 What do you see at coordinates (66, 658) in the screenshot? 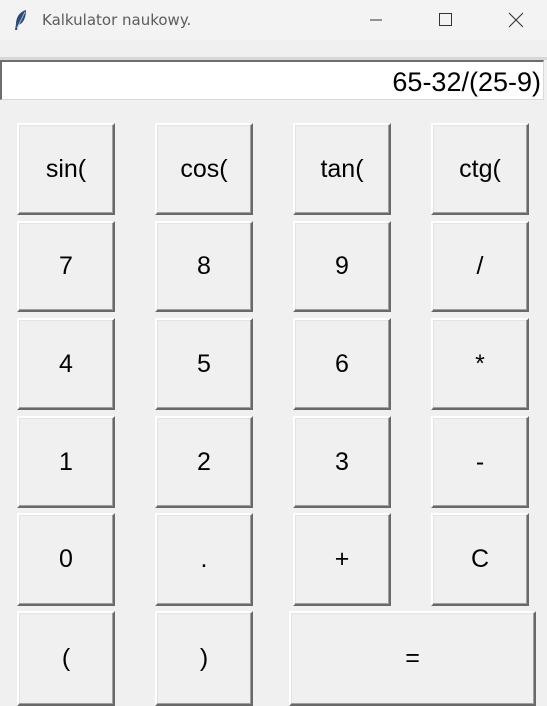
I see `open-paren-button: (` at bounding box center [66, 658].